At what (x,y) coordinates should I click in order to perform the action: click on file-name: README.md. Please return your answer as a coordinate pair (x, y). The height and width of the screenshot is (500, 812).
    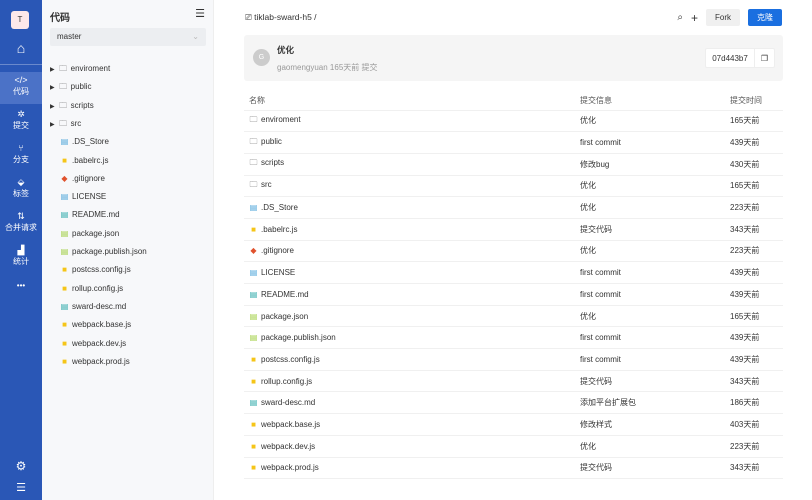
    Looking at the image, I should click on (285, 294).